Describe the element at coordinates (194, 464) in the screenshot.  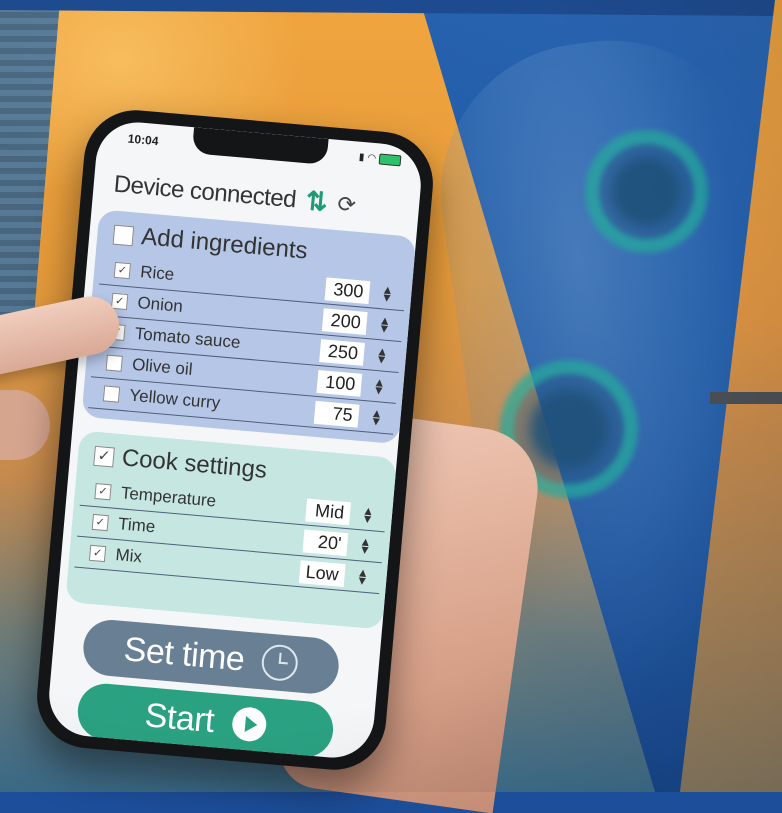
I see `cook-settings-title: Cook settings` at that location.